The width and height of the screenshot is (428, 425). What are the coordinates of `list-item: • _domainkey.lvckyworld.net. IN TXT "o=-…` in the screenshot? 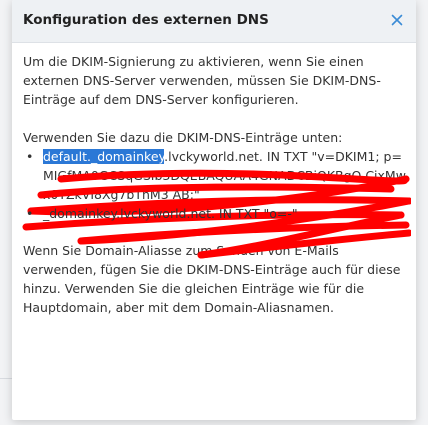 It's located at (215, 213).